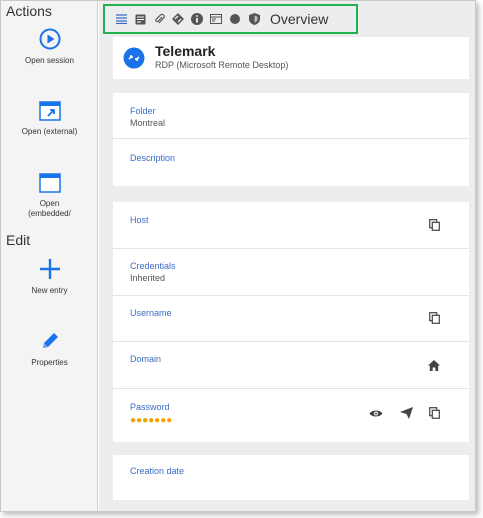  I want to click on pencil-icon, so click(50, 341).